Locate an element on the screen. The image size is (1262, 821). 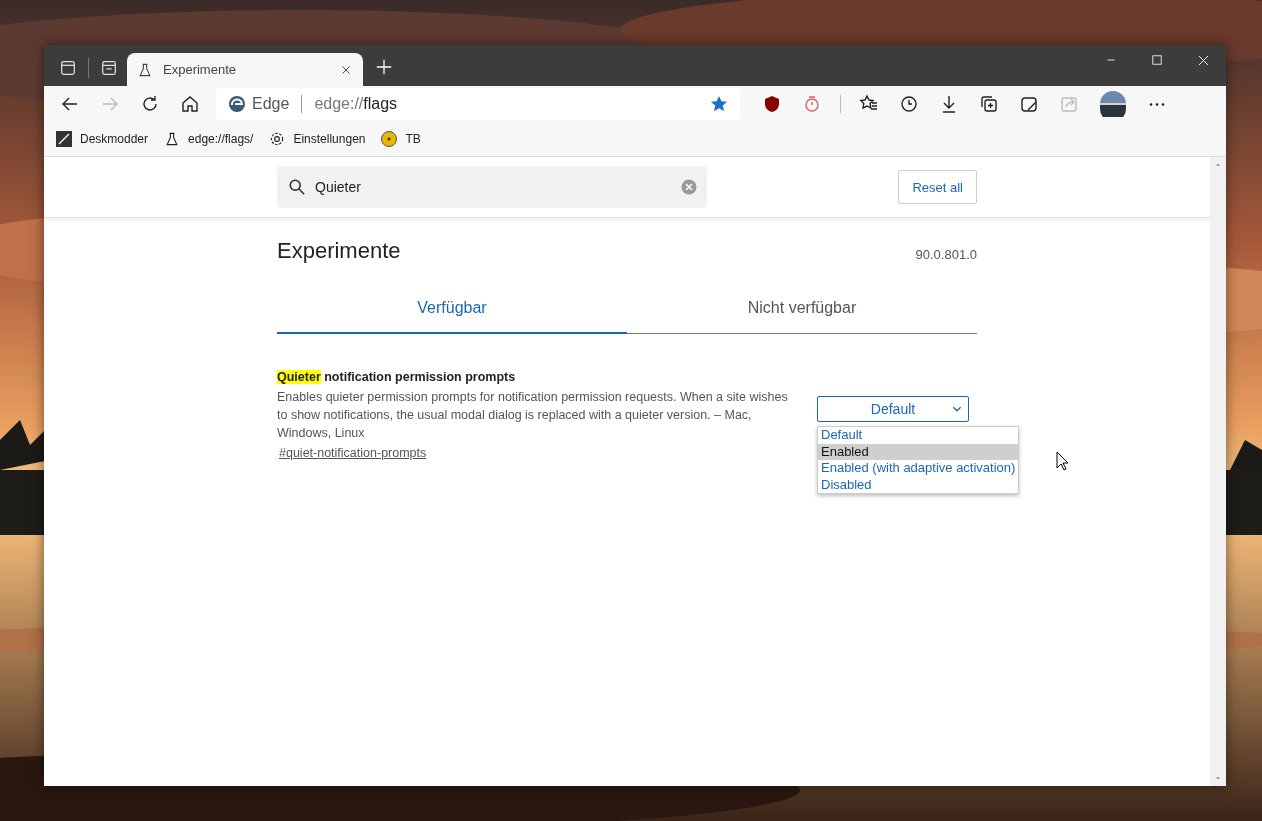
pen-icon is located at coordinates (64, 139).